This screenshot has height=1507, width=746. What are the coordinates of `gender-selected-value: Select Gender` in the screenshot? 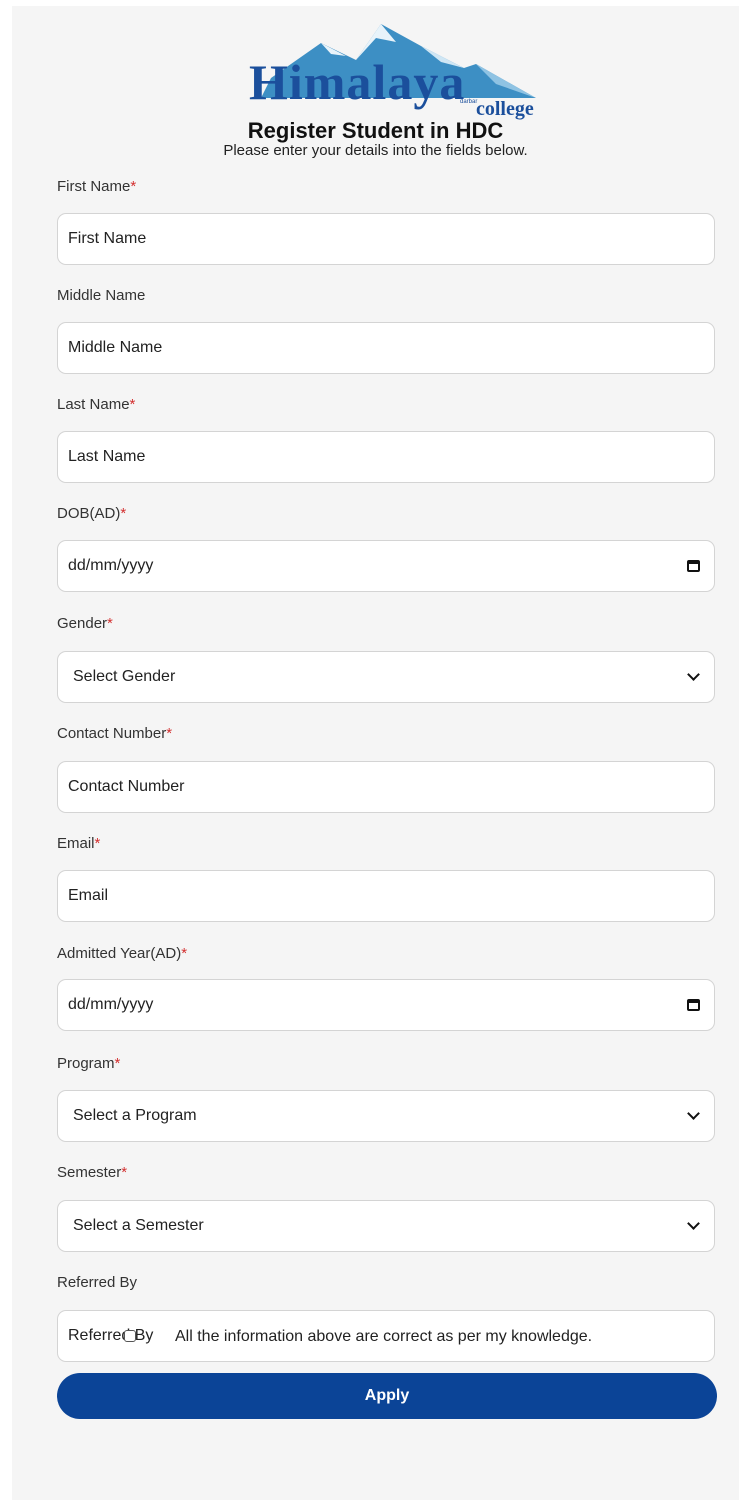 It's located at (124, 676).